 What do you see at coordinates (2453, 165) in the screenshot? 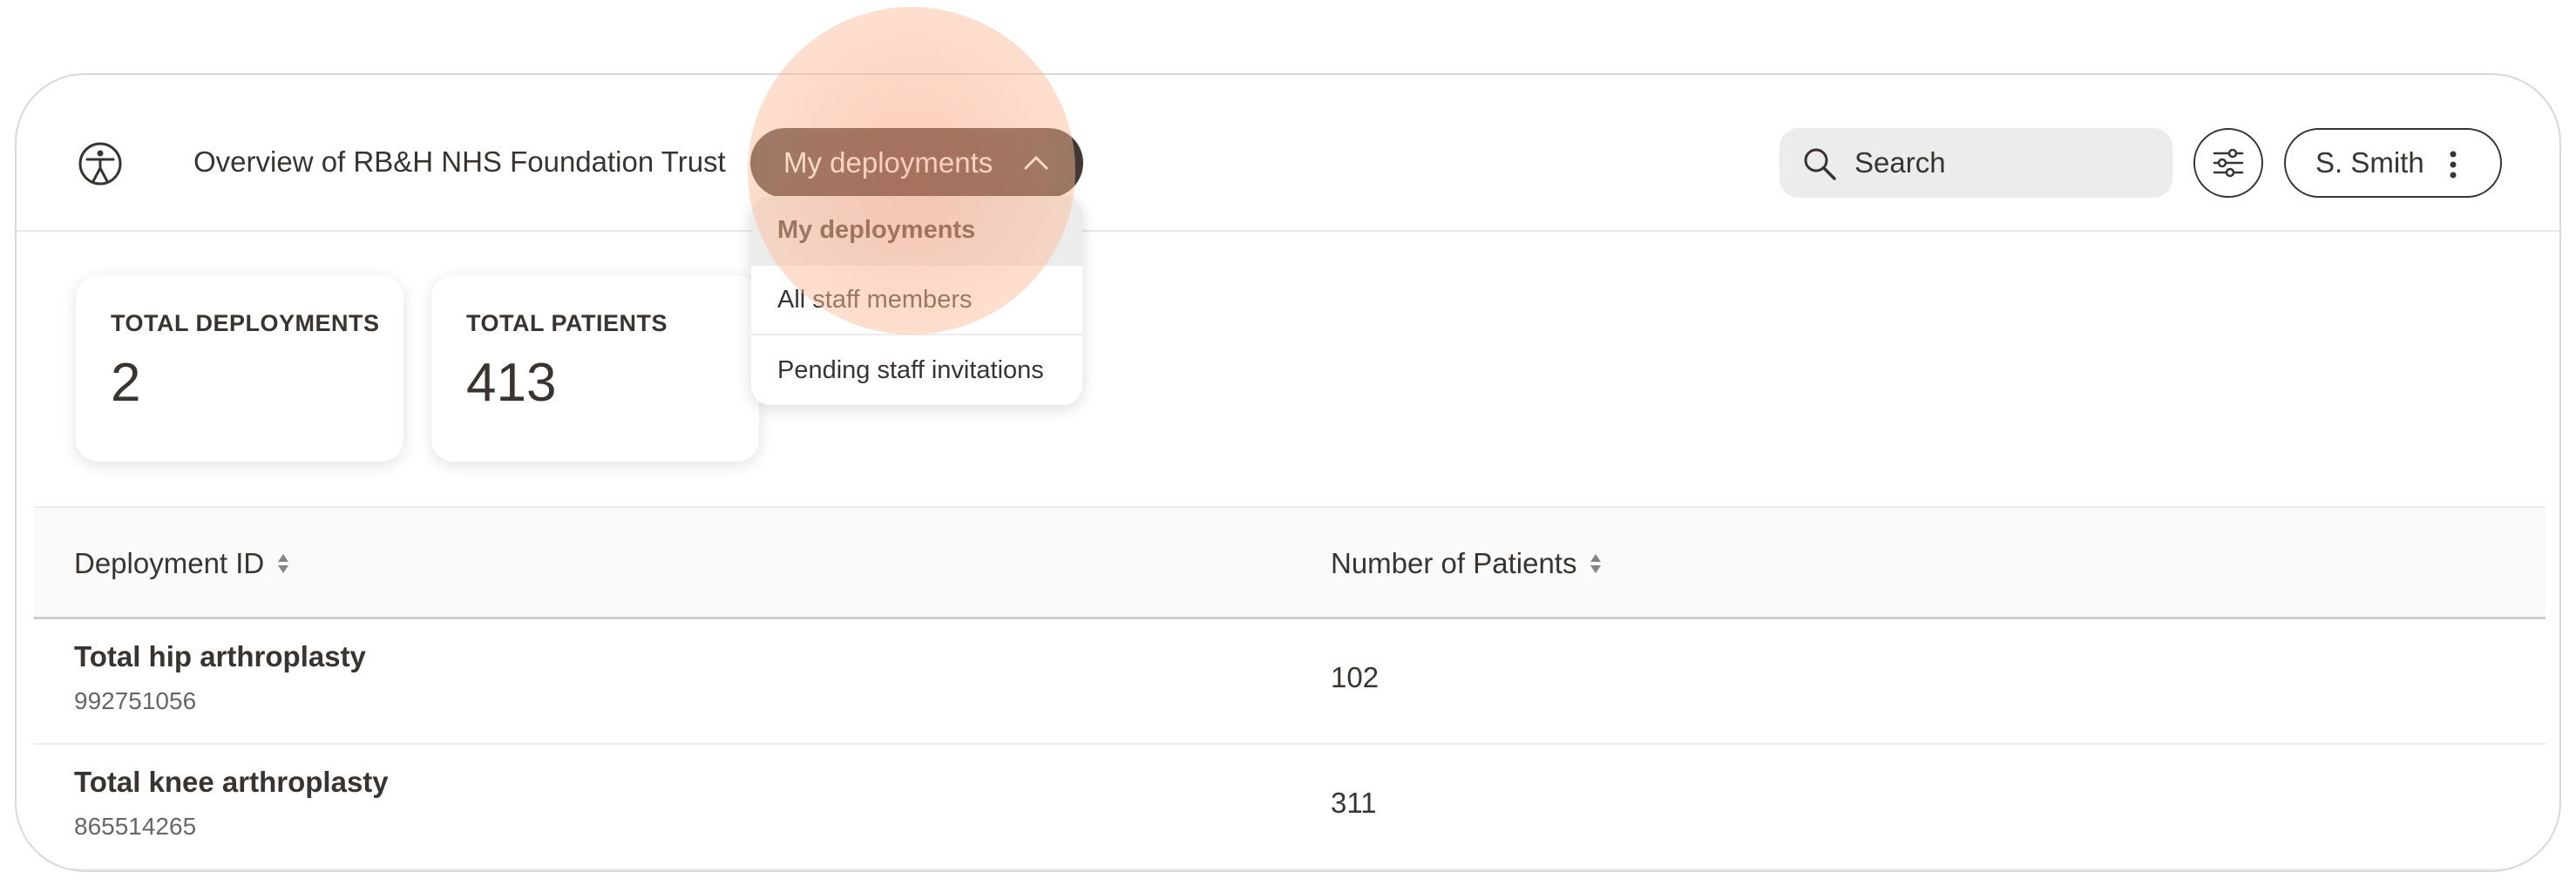
I see `kebab-menu-icon` at bounding box center [2453, 165].